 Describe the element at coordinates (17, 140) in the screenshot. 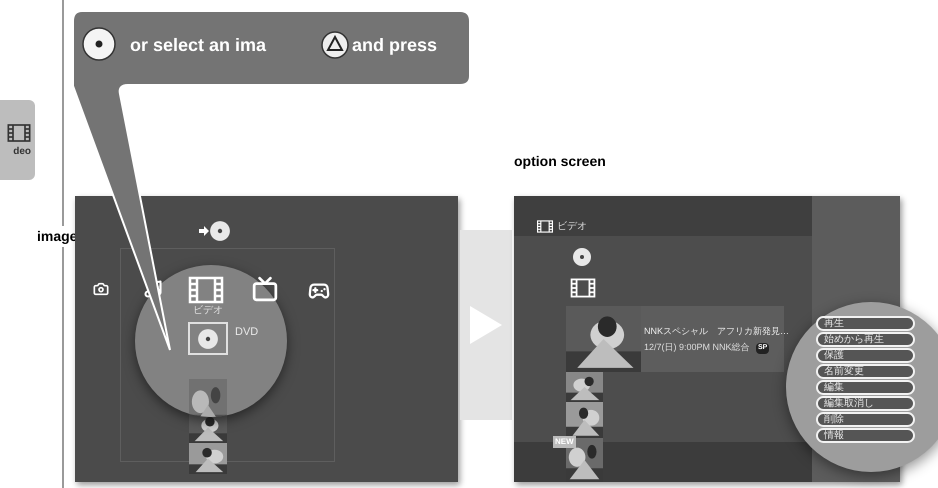

I see `sidebar-tab: deo` at that location.